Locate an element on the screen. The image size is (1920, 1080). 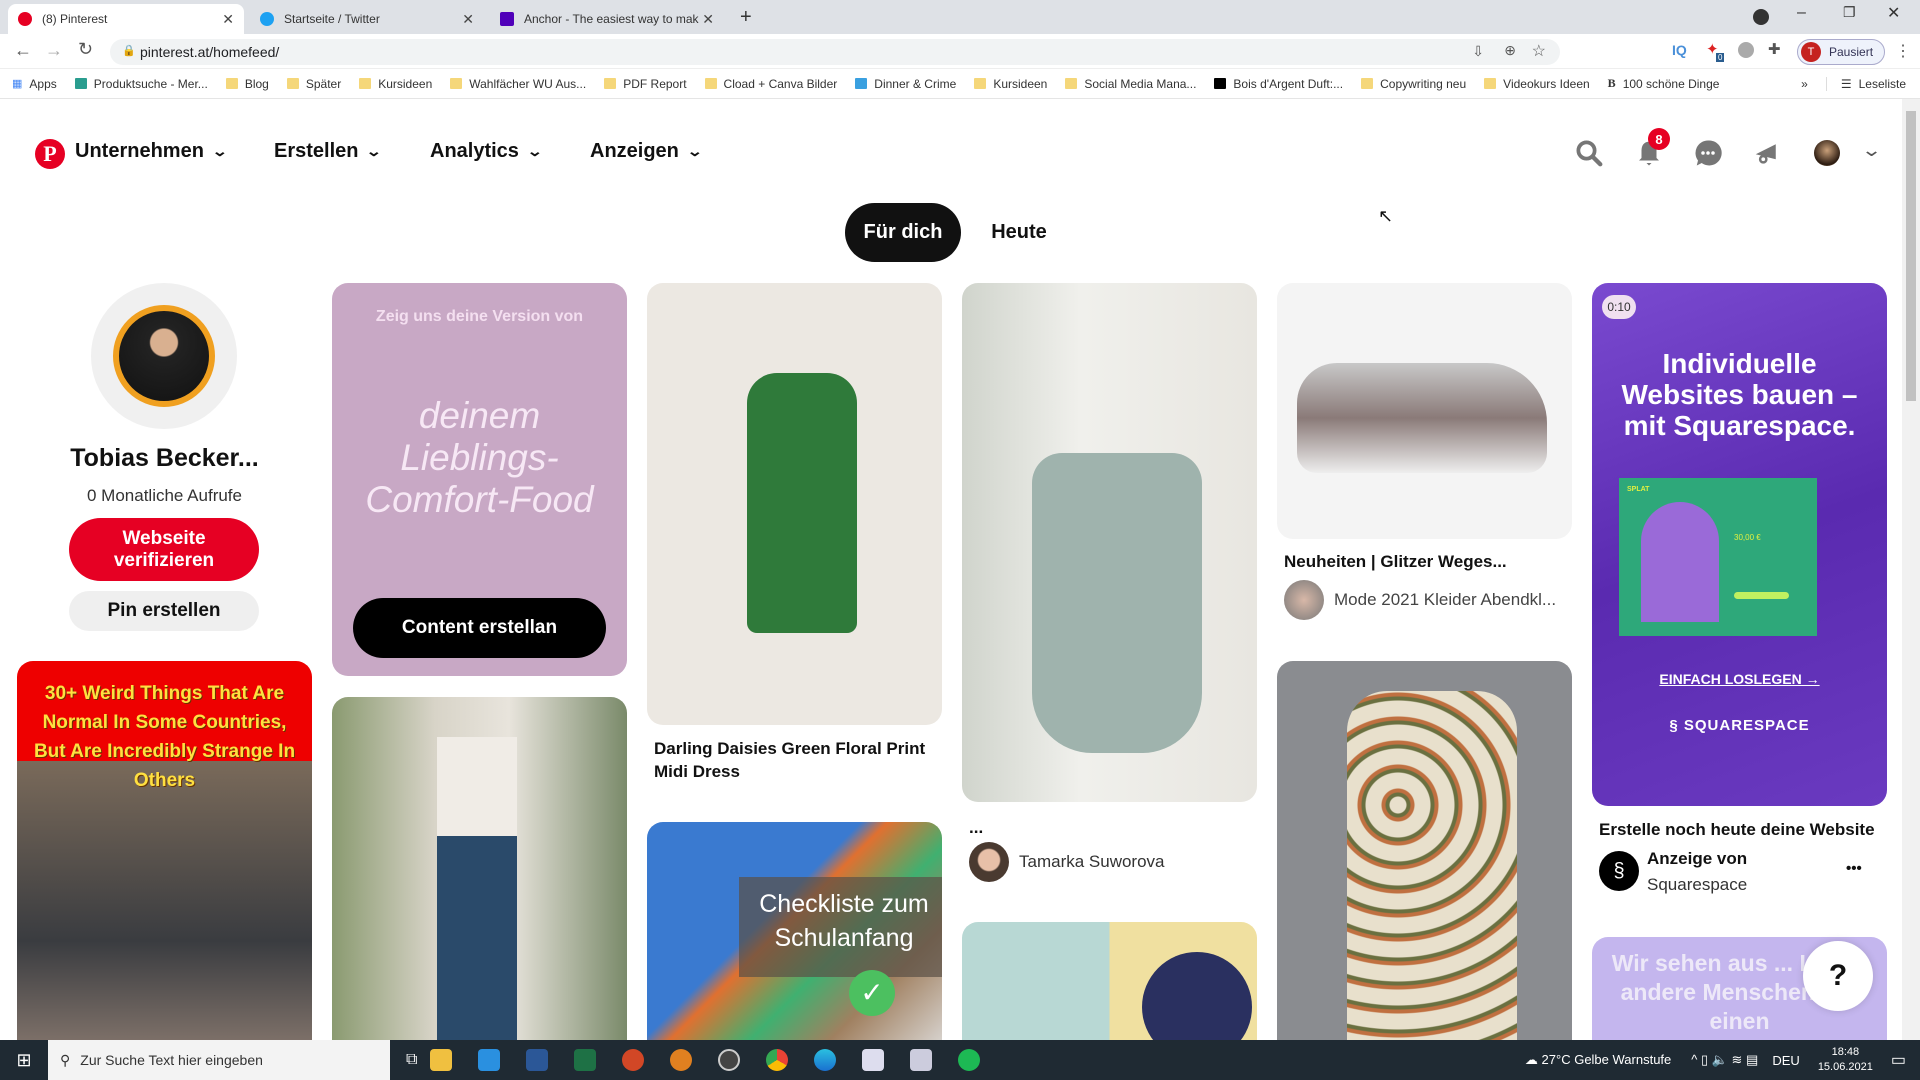
pin-author: Tamarka Suworova is located at coordinates (1067, 862).